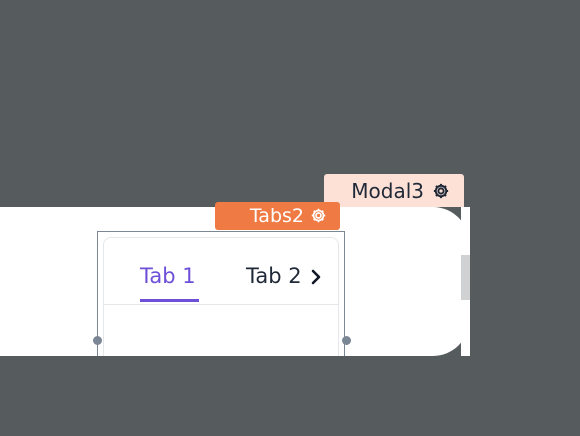 The height and width of the screenshot is (436, 580). I want to click on modal-scrollbar-thumb, so click(465, 277).